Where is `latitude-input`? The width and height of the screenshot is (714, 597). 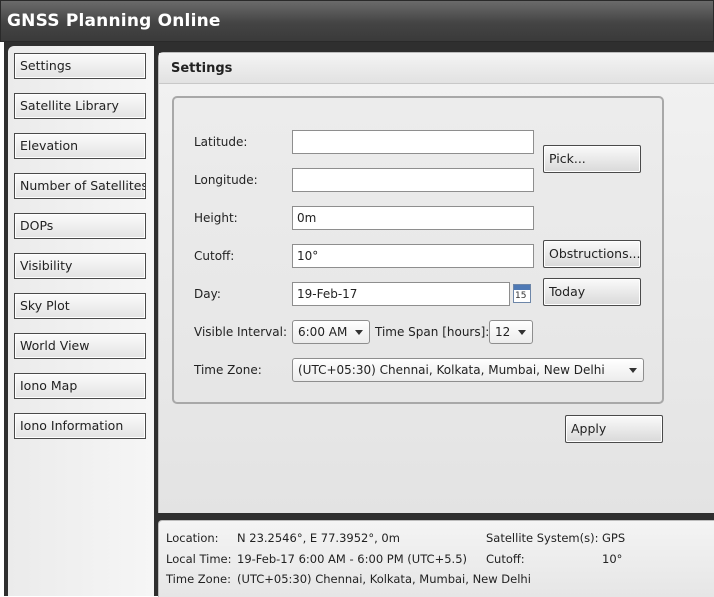
latitude-input is located at coordinates (413, 142).